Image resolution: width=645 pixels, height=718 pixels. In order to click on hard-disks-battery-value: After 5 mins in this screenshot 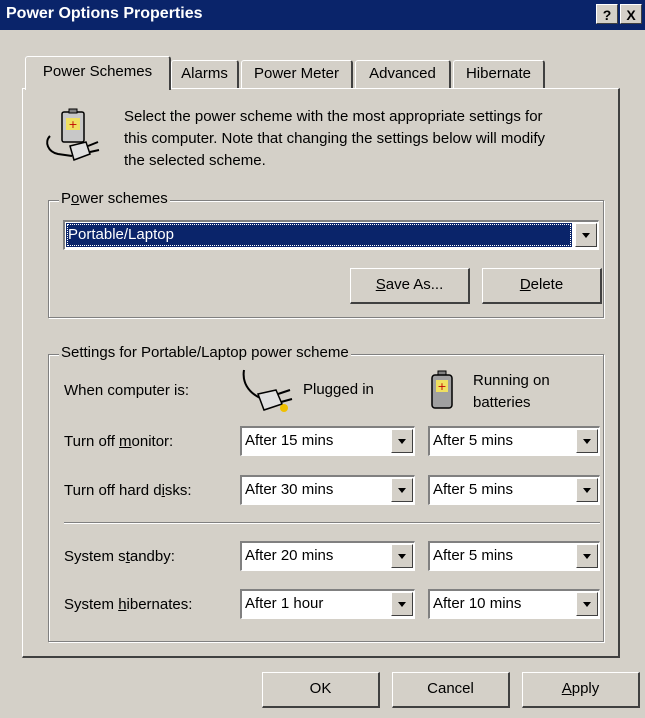, I will do `click(473, 489)`.